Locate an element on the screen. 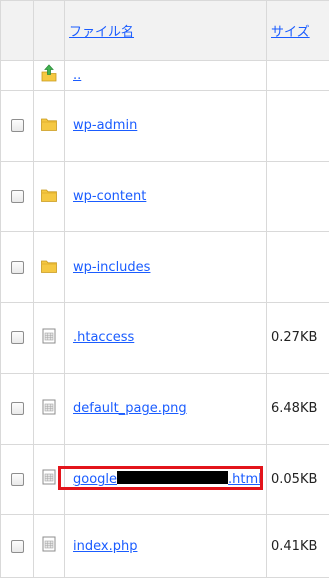  file-size: 6.48KB is located at coordinates (297, 408).